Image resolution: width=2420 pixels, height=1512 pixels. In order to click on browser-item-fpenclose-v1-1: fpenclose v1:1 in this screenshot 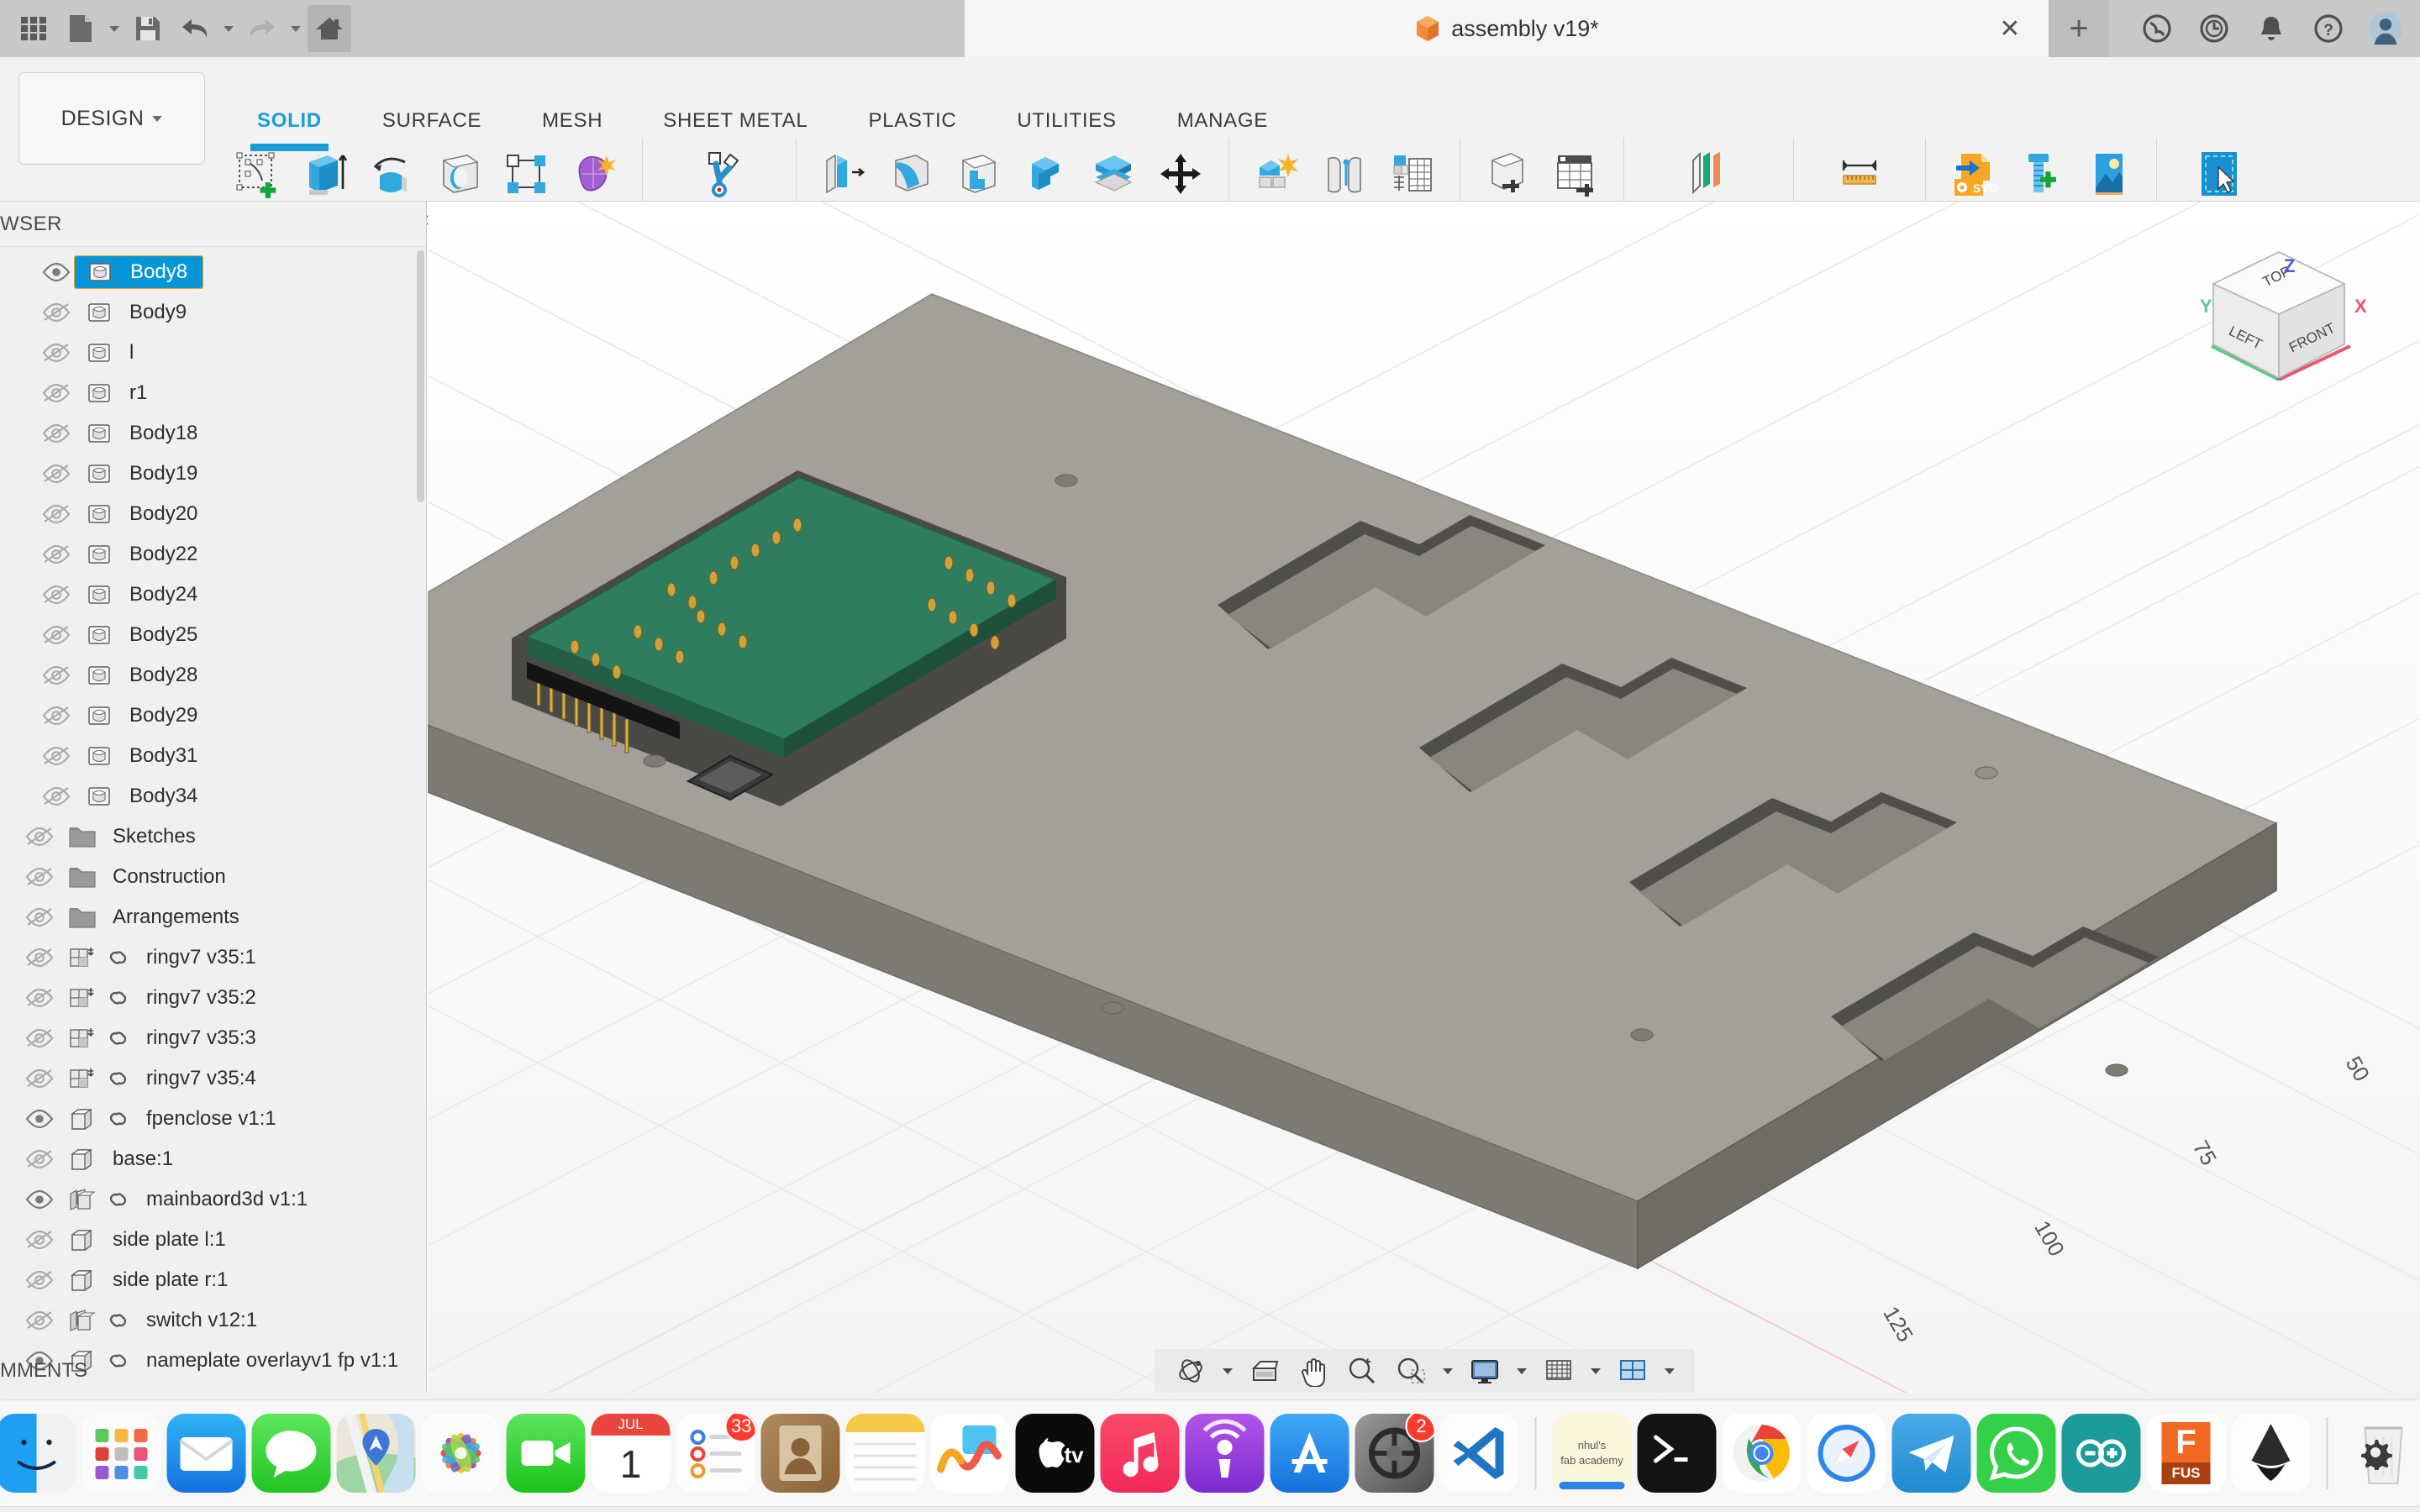, I will do `click(213, 1119)`.